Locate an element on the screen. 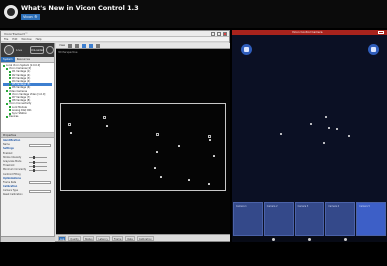 The image size is (387, 266). tree-item-label: Devices is located at coordinates (14, 117).